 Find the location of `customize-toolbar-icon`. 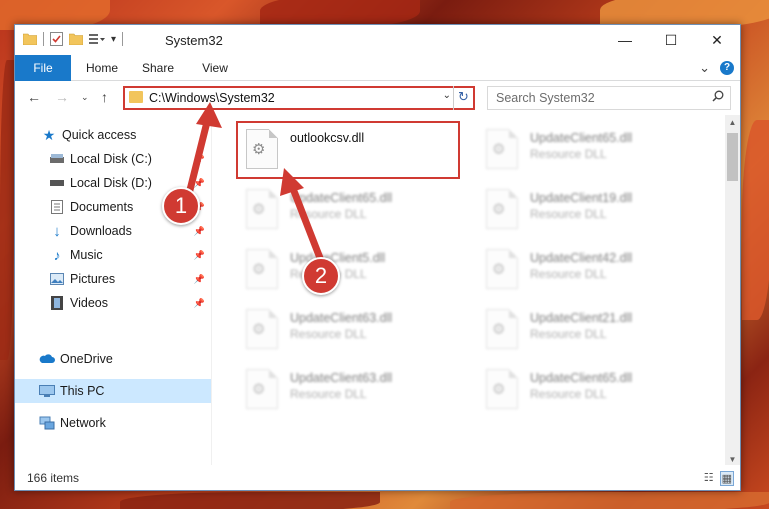

customize-toolbar-icon is located at coordinates (97, 39).